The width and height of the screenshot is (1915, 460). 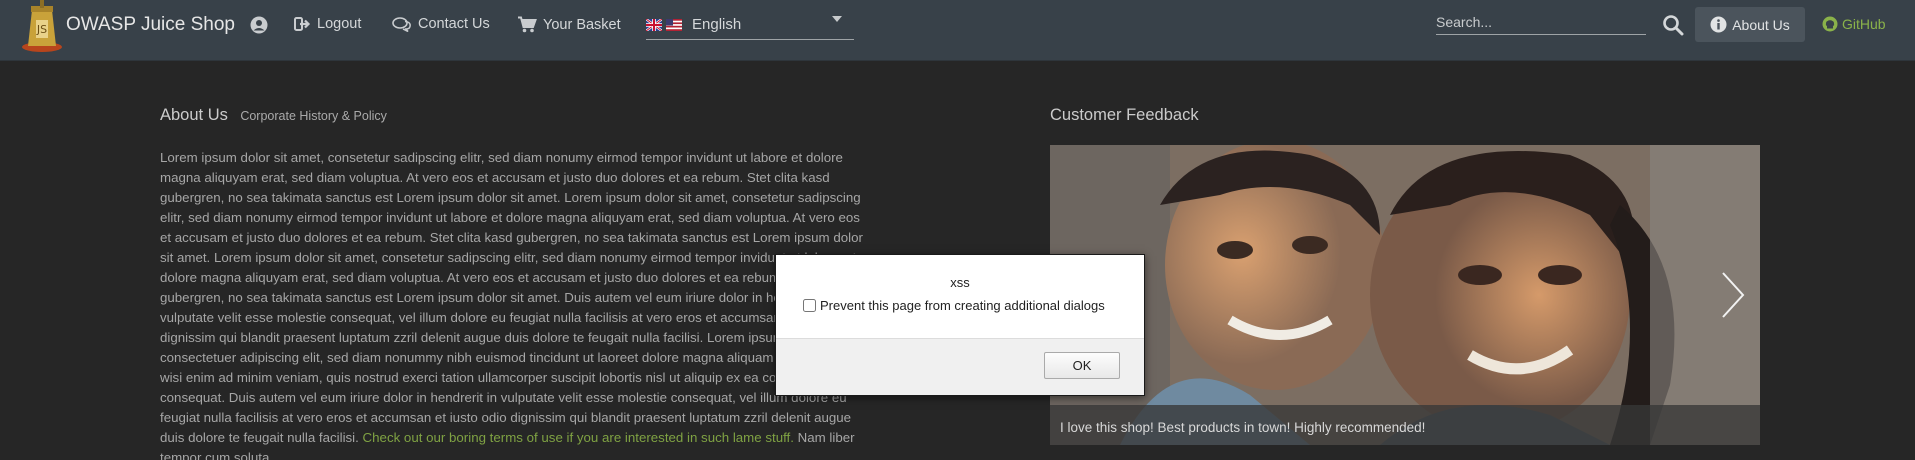 I want to click on about-us-button: About Us, so click(x=1750, y=24).